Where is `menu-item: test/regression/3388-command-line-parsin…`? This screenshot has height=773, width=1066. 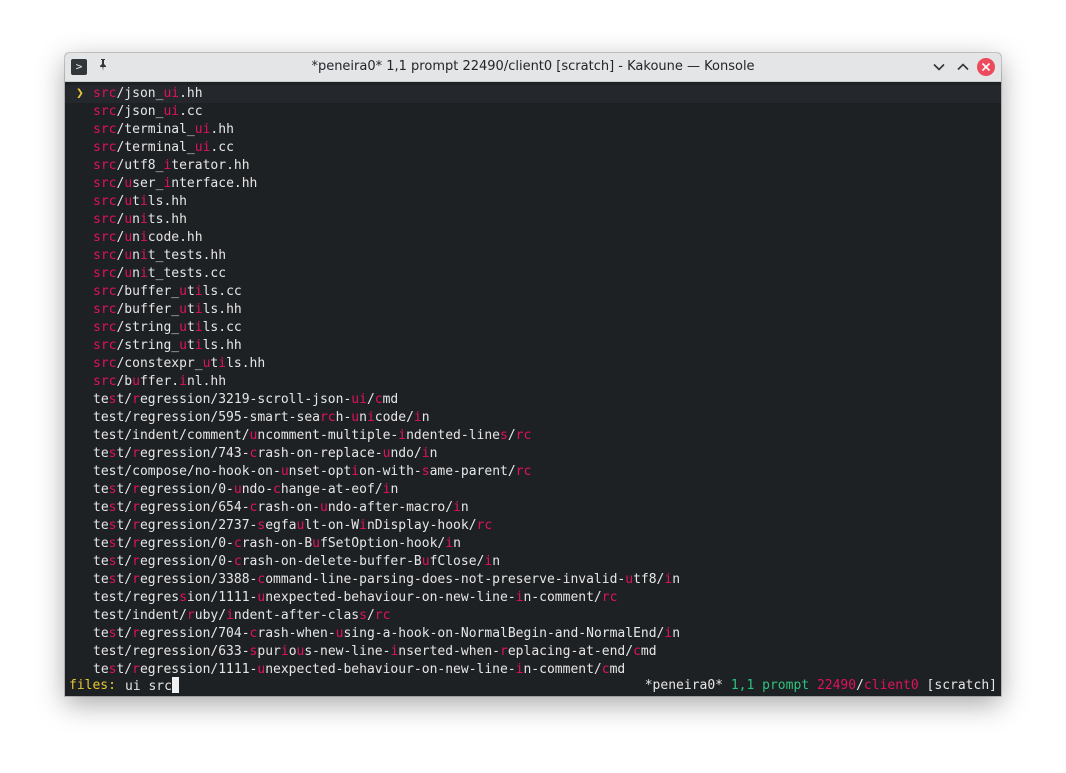
menu-item: test/regression/3388-command-line-parsin… is located at coordinates (533, 580).